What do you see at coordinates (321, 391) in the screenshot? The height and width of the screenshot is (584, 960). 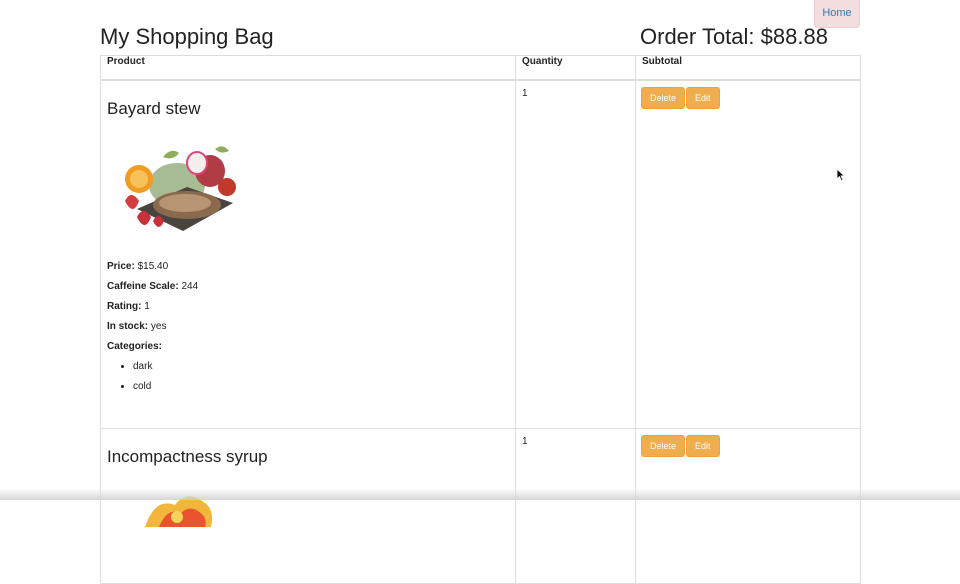 I see `category-item: cold` at bounding box center [321, 391].